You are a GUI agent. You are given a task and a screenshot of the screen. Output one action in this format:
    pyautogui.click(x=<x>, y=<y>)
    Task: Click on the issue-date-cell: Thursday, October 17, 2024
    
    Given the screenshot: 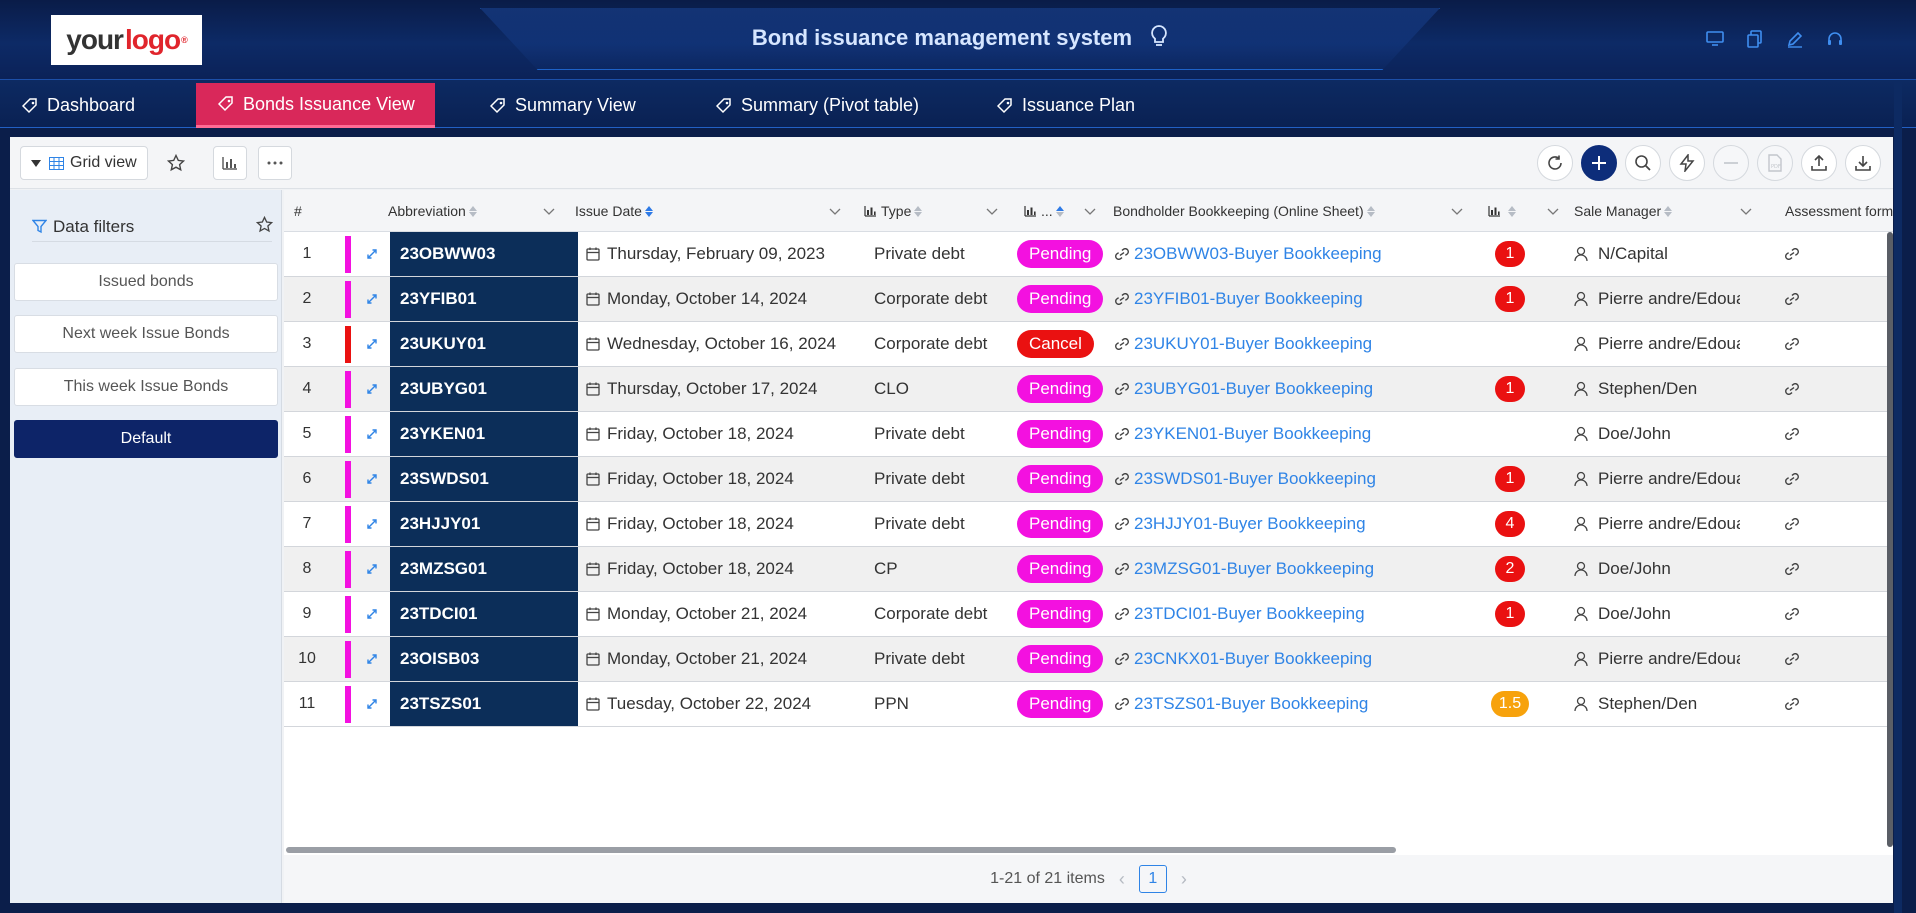 What is the action you would take?
    pyautogui.click(x=731, y=389)
    